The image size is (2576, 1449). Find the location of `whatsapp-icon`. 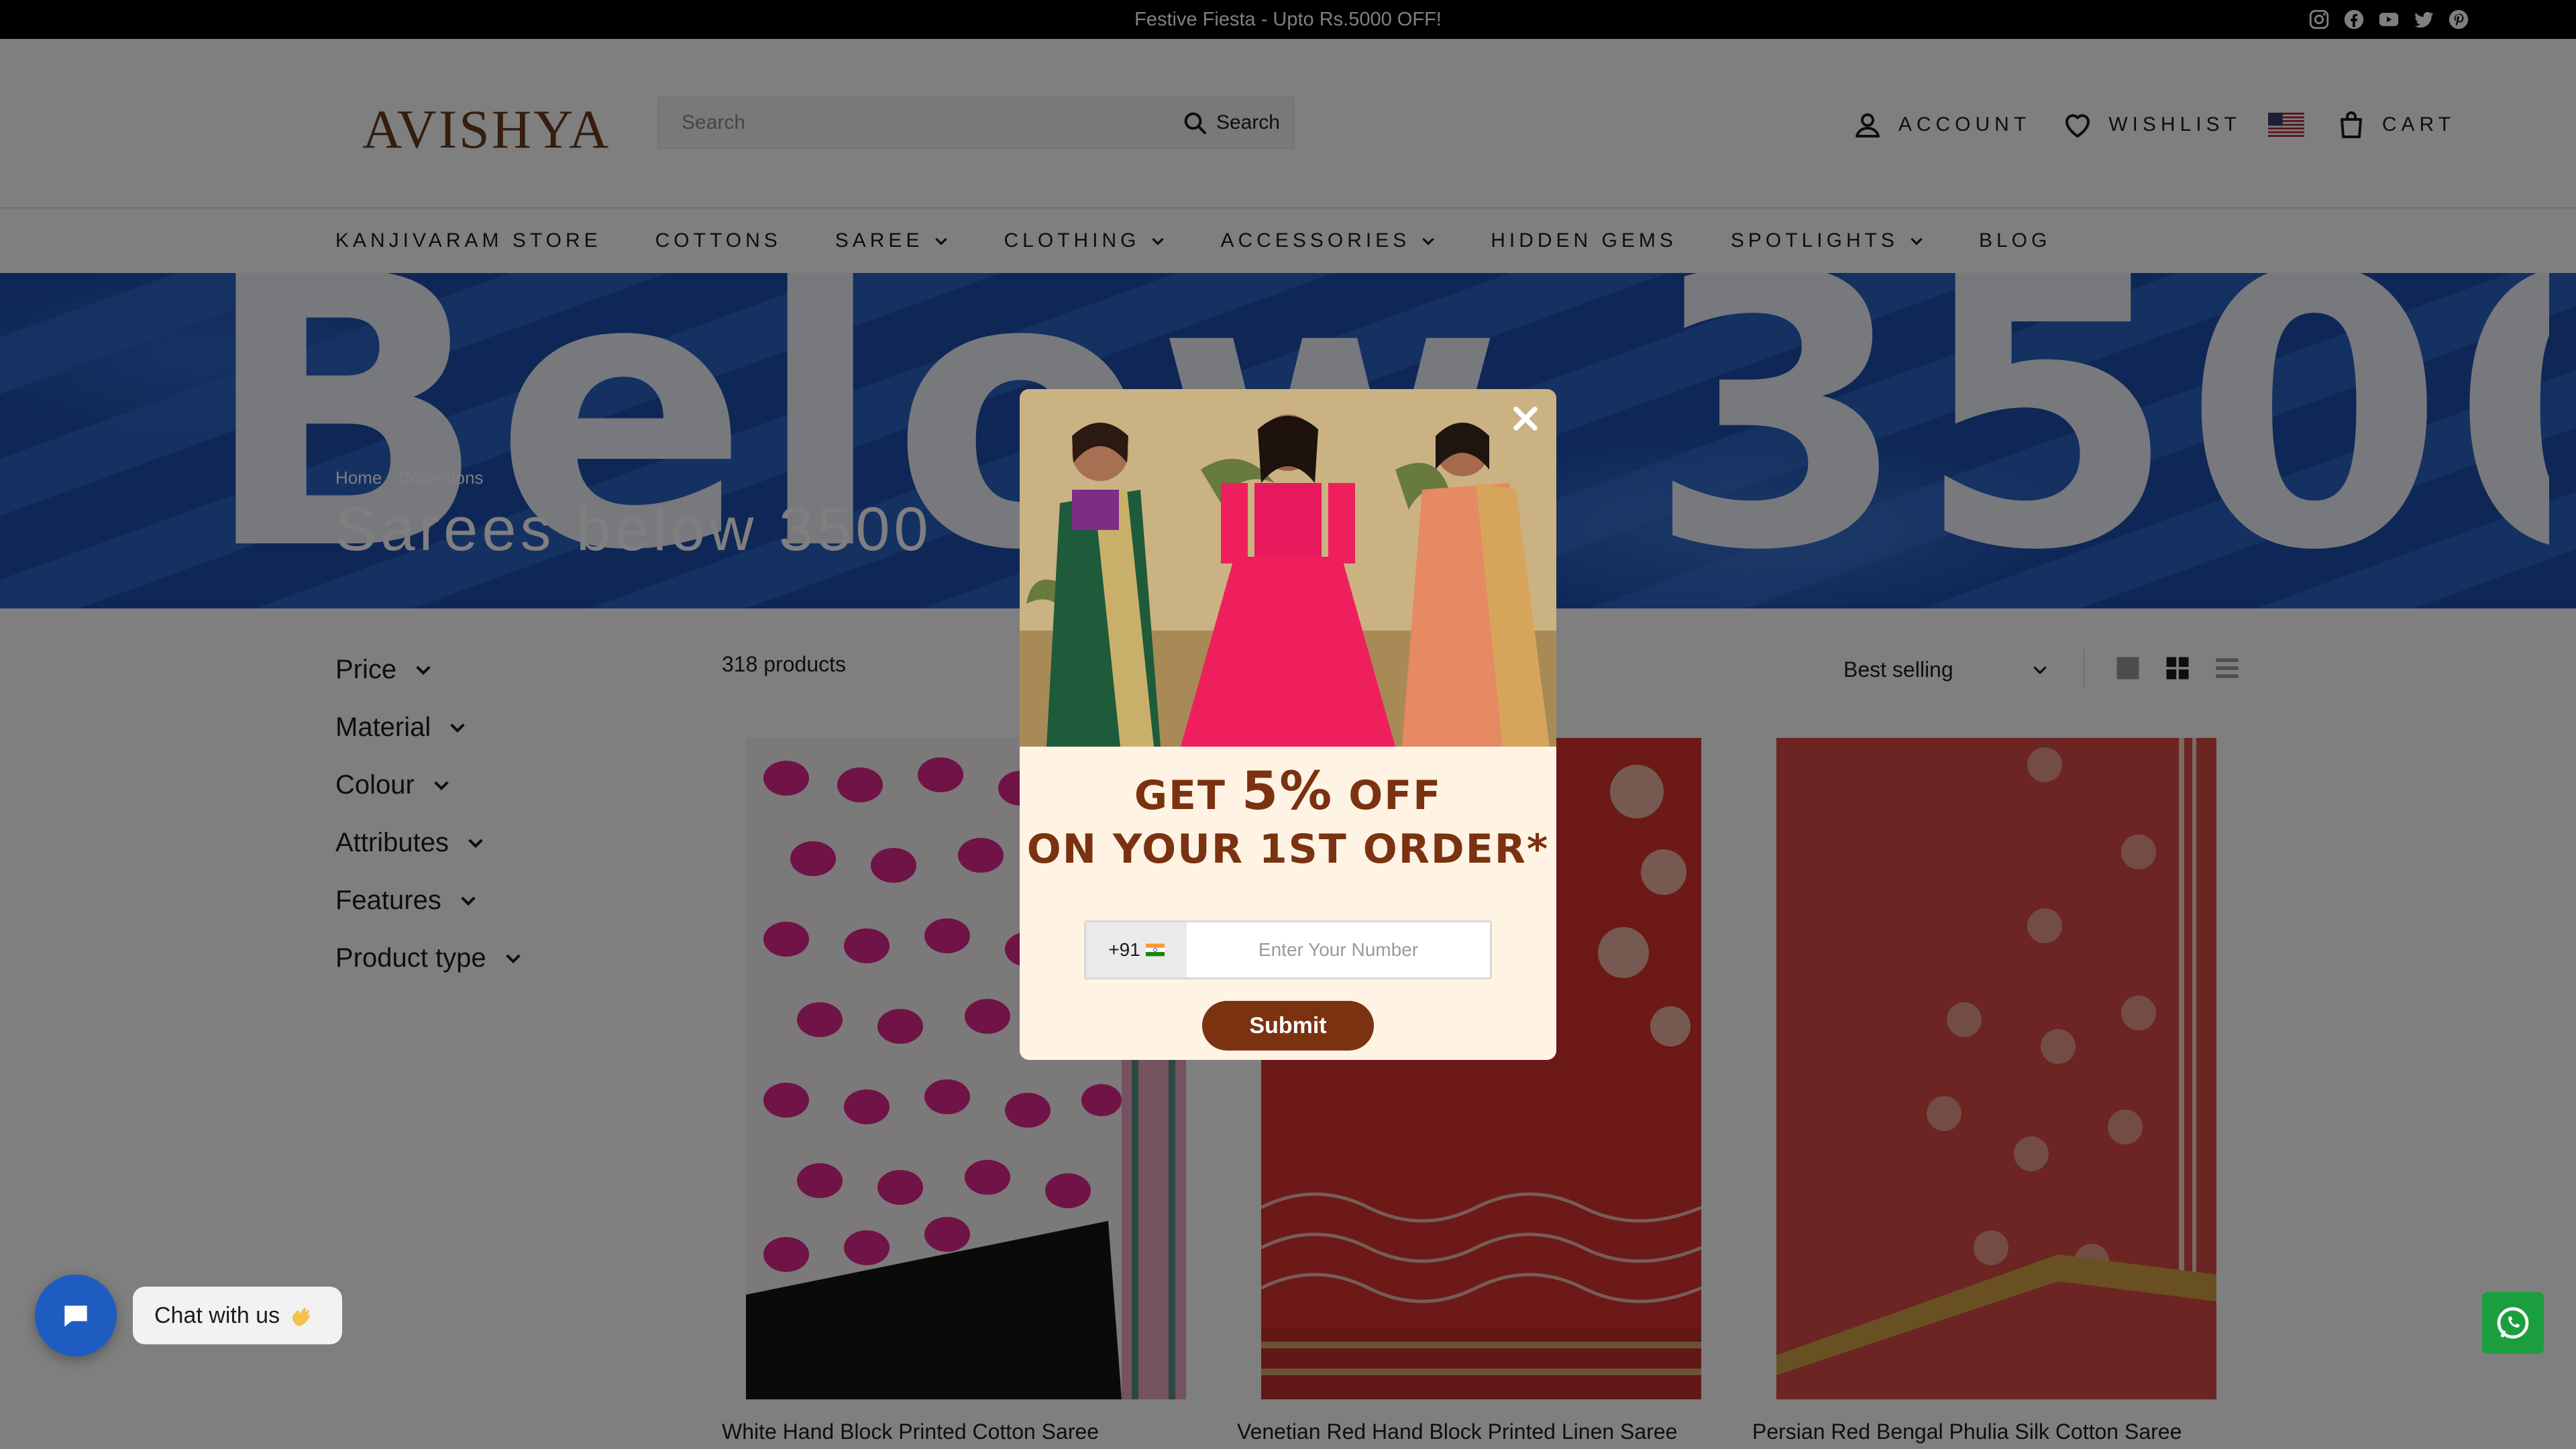

whatsapp-icon is located at coordinates (2513, 1323).